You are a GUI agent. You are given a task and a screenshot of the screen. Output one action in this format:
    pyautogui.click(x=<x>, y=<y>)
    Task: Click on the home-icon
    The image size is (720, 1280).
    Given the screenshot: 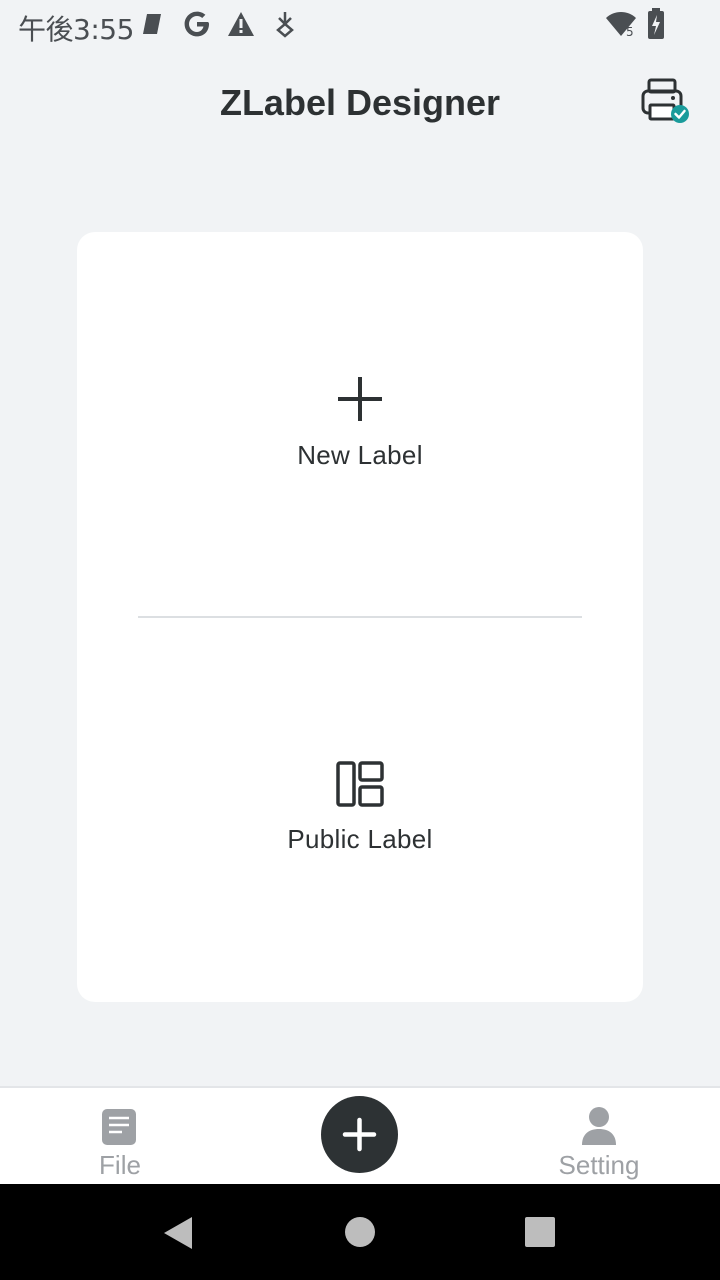 What is the action you would take?
    pyautogui.click(x=360, y=1234)
    